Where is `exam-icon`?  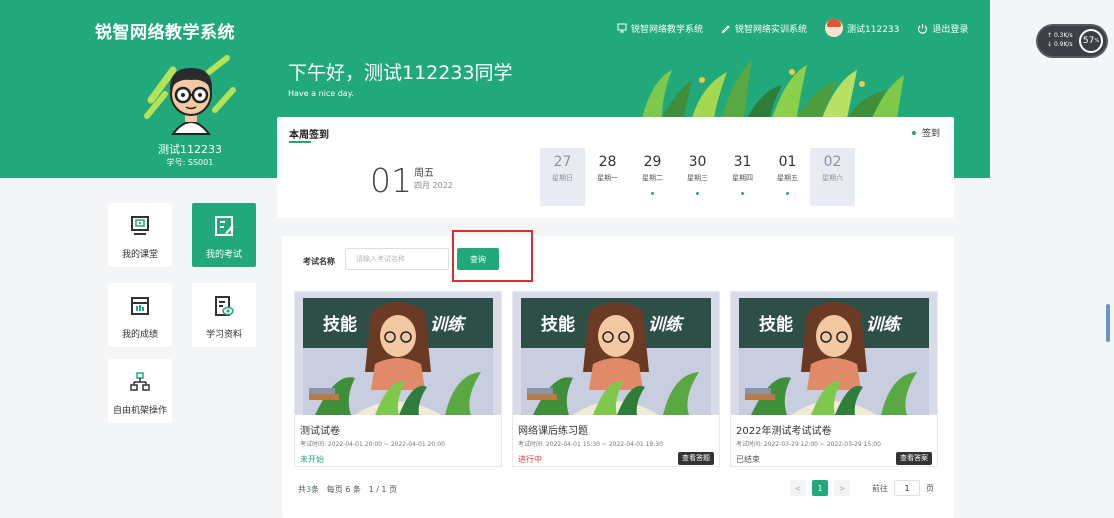
exam-icon is located at coordinates (224, 226).